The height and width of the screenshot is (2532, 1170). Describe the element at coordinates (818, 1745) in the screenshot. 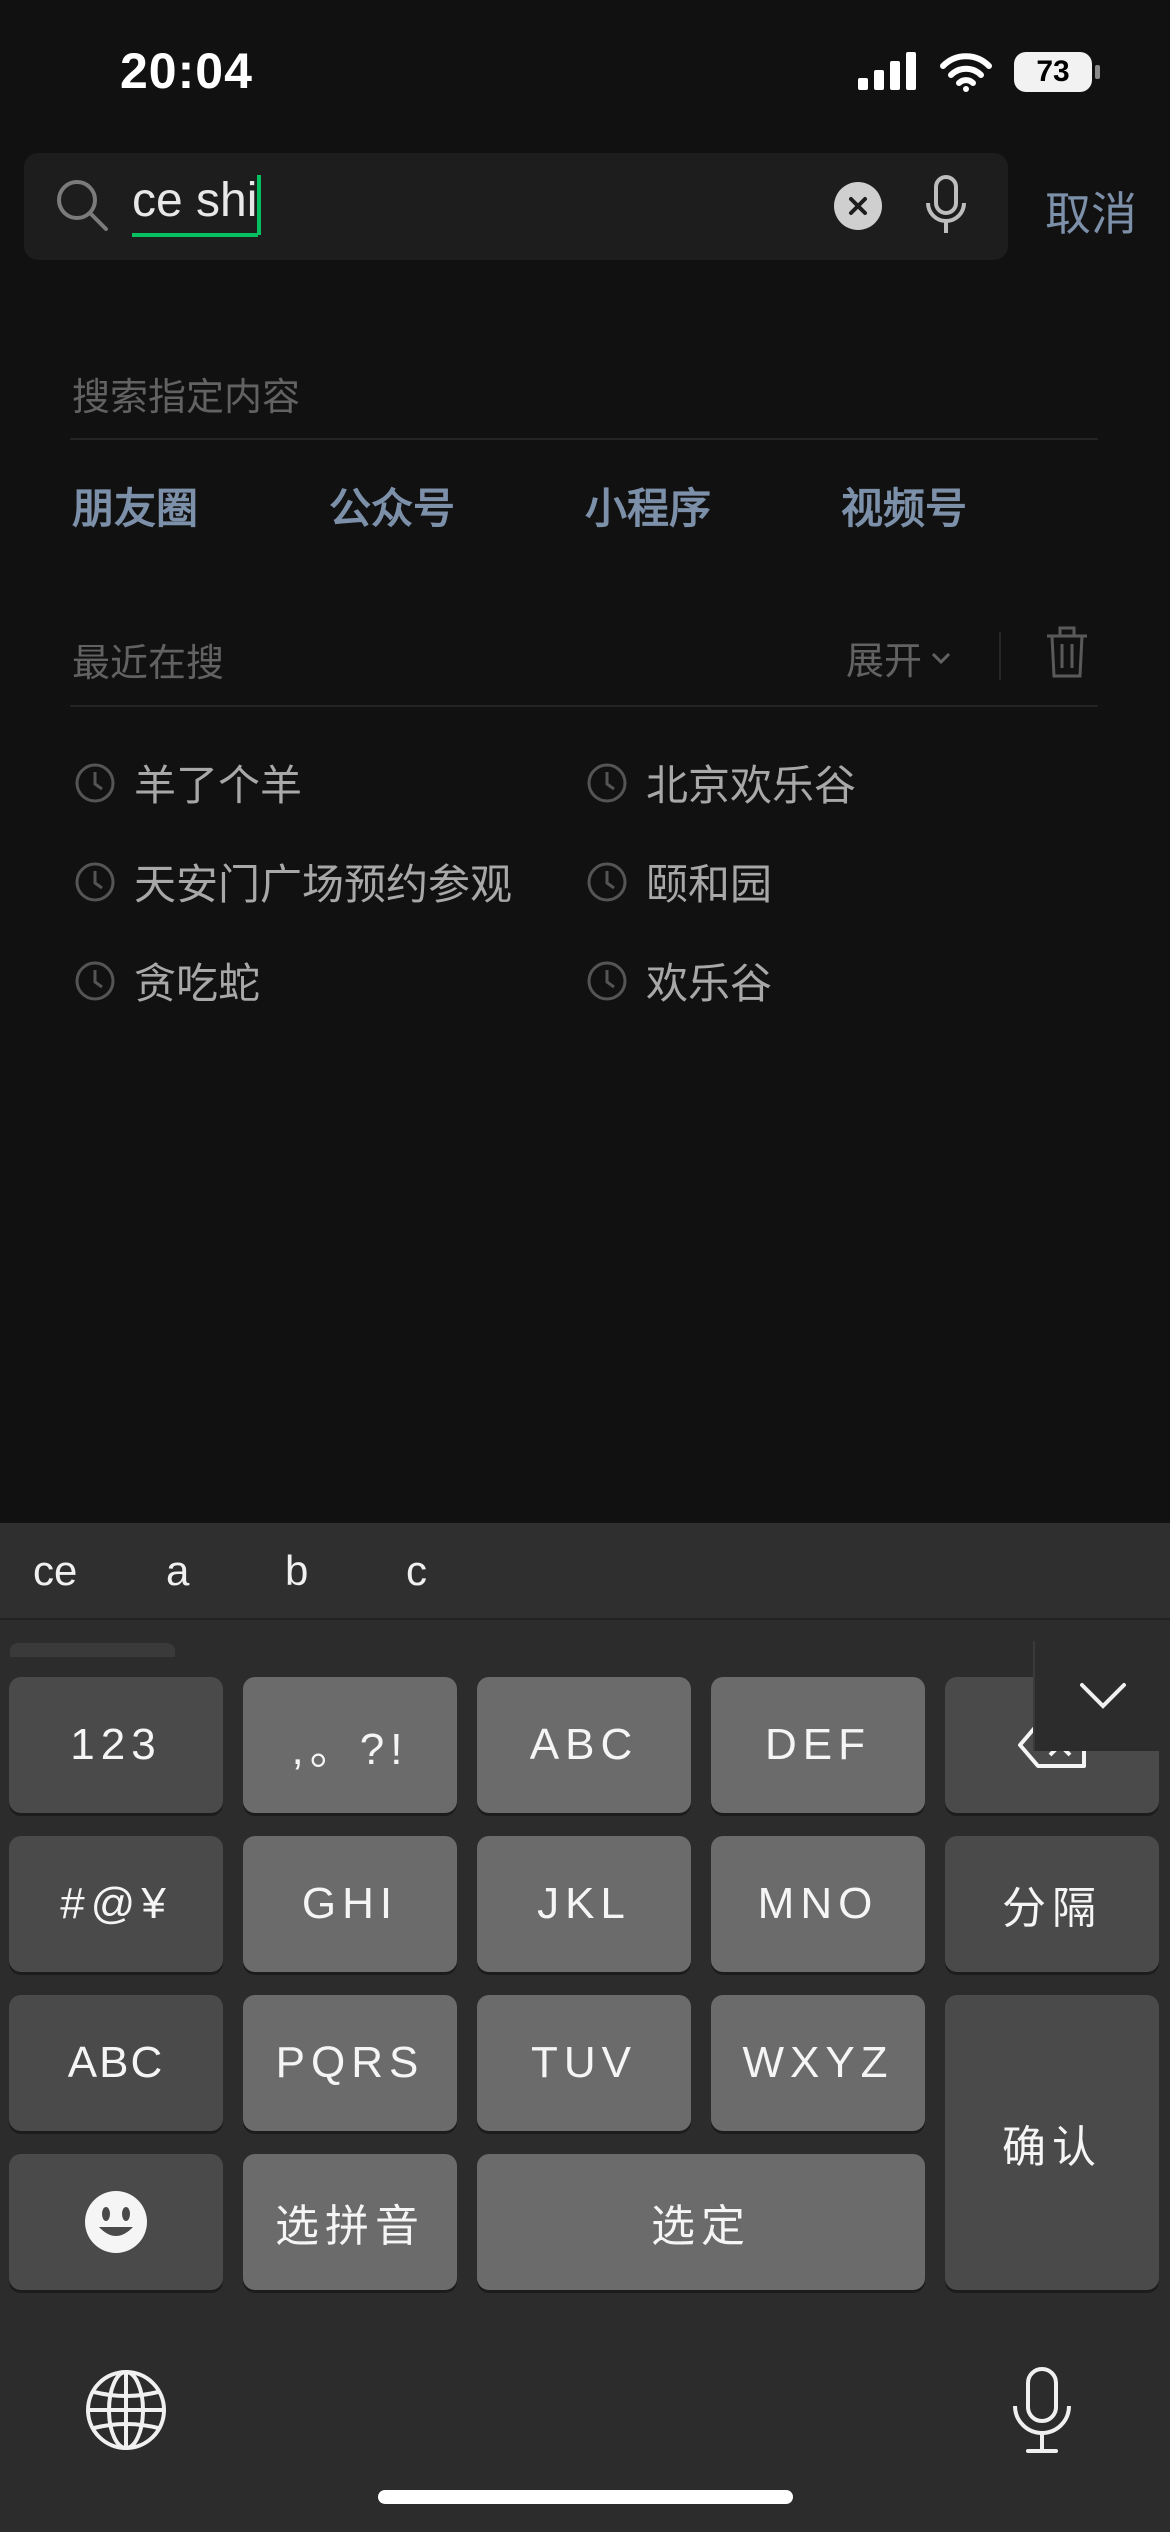

I see `key-def: DEF` at that location.